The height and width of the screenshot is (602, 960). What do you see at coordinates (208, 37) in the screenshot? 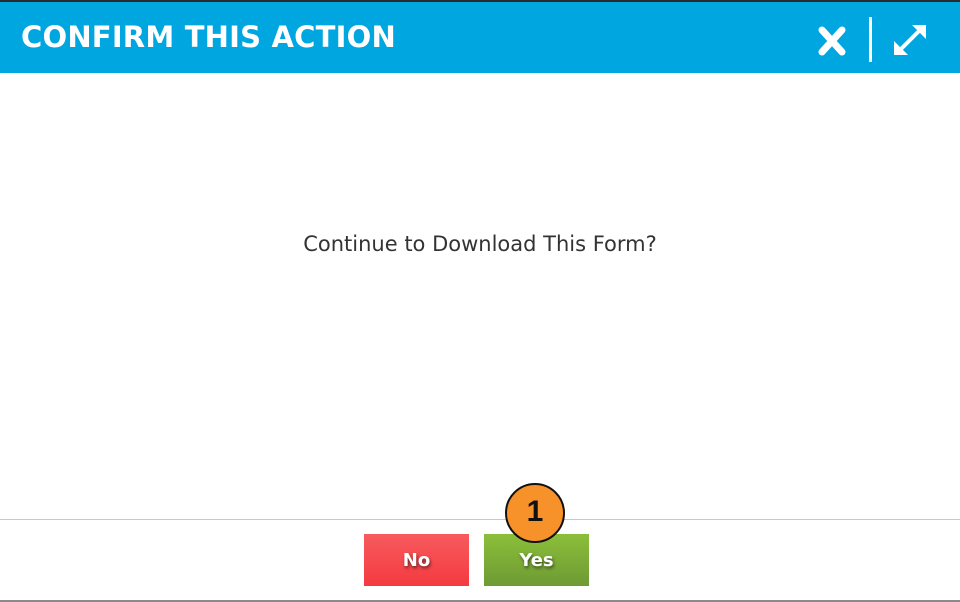
I see `dialog-title: CONFIRM THIS ACTION` at bounding box center [208, 37].